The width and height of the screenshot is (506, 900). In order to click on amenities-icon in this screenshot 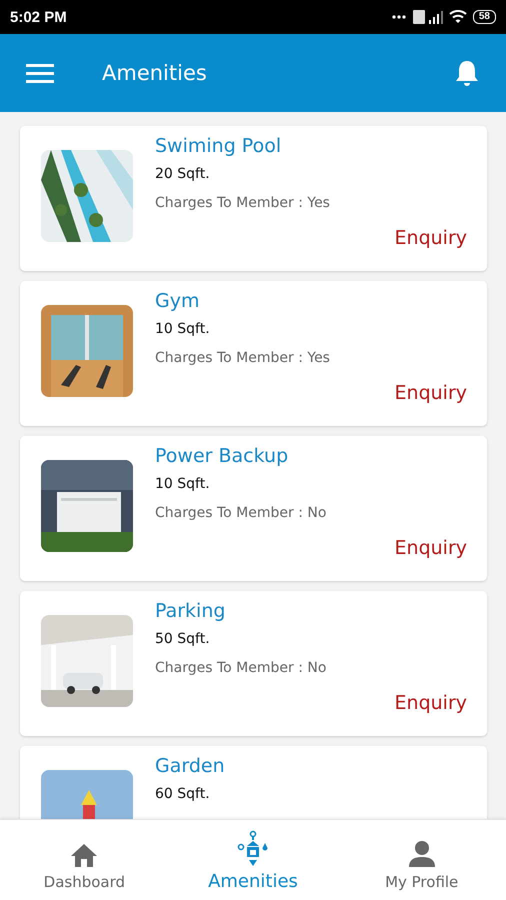, I will do `click(253, 849)`.